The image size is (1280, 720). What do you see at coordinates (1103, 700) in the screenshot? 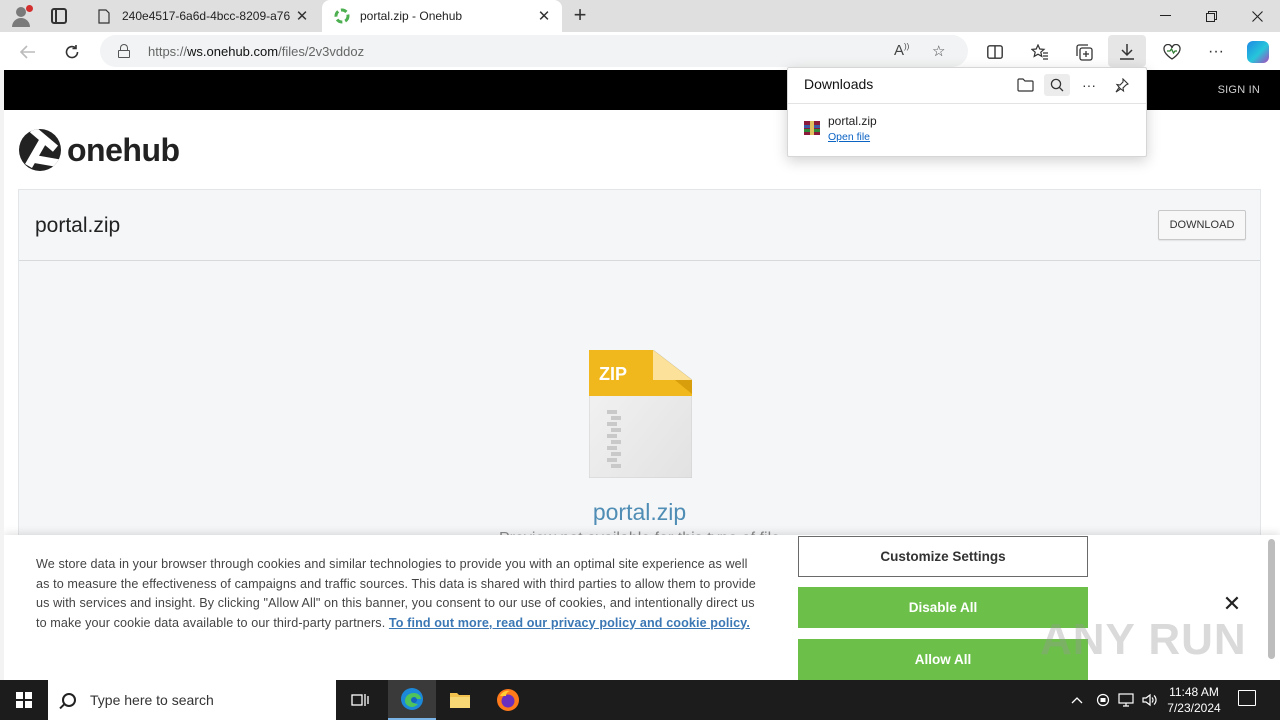
I see `meet-now-icon` at bounding box center [1103, 700].